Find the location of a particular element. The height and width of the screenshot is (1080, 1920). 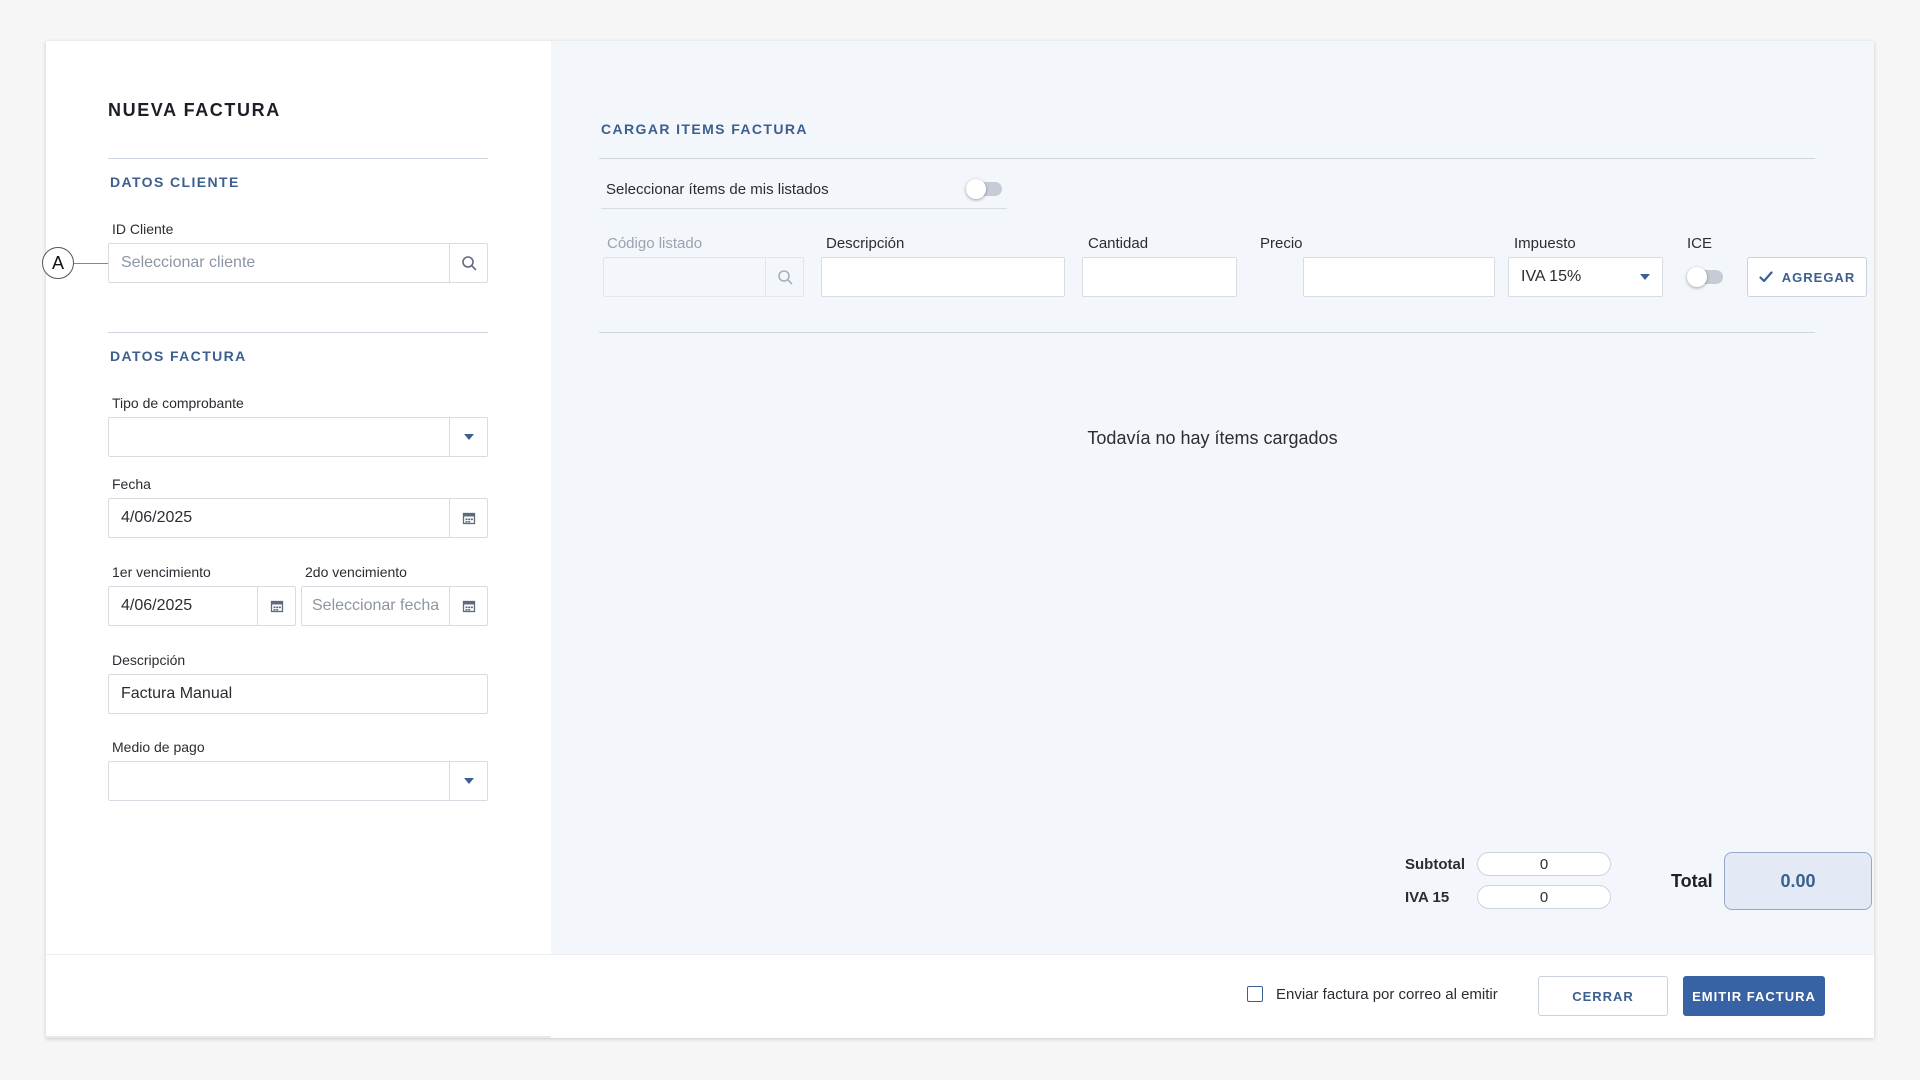

marker-connector is located at coordinates (91, 263).